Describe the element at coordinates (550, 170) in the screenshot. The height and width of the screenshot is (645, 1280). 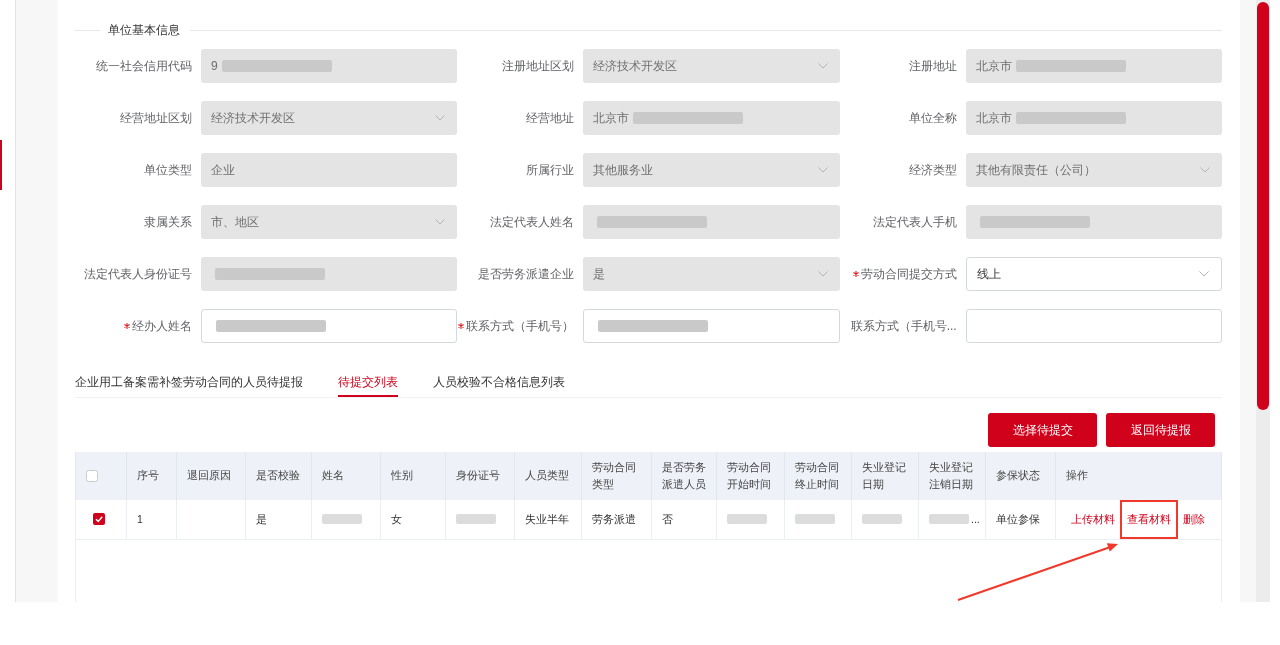
I see `field-label: 所属行业` at that location.